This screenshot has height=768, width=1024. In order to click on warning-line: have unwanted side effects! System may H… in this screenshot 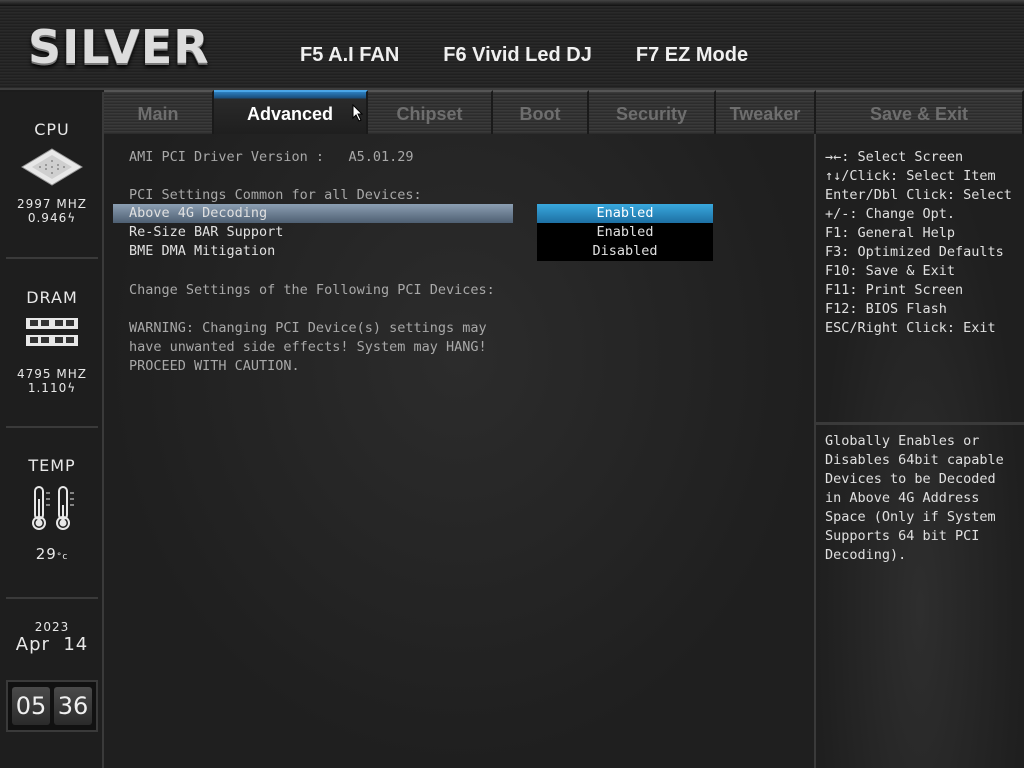, I will do `click(308, 347)`.